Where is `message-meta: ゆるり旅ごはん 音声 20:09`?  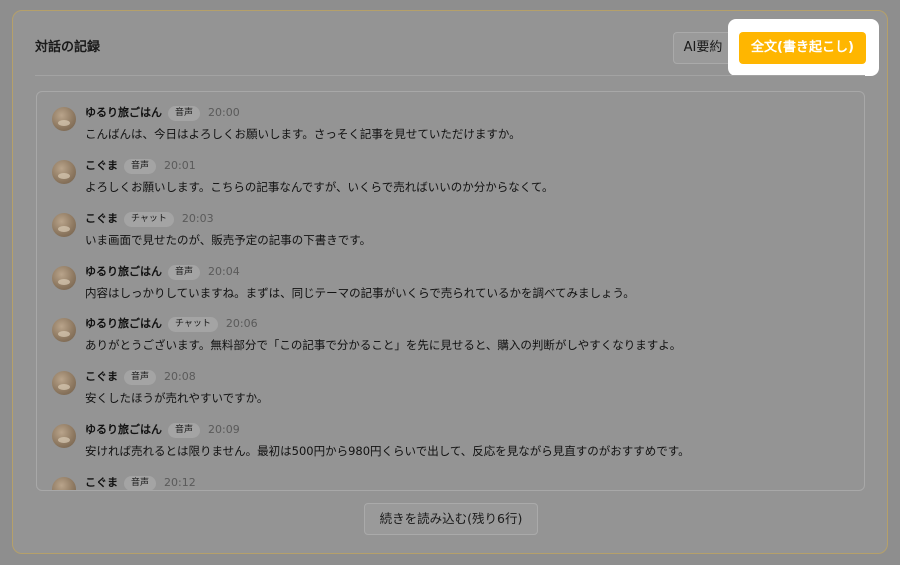
message-meta: ゆるり旅ごはん 音声 20:09 is located at coordinates (162, 430).